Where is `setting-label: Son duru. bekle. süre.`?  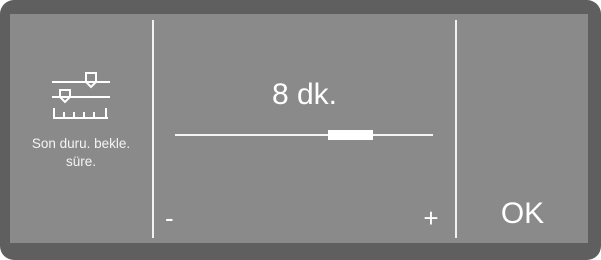 setting-label: Son duru. bekle. süre. is located at coordinates (81, 152).